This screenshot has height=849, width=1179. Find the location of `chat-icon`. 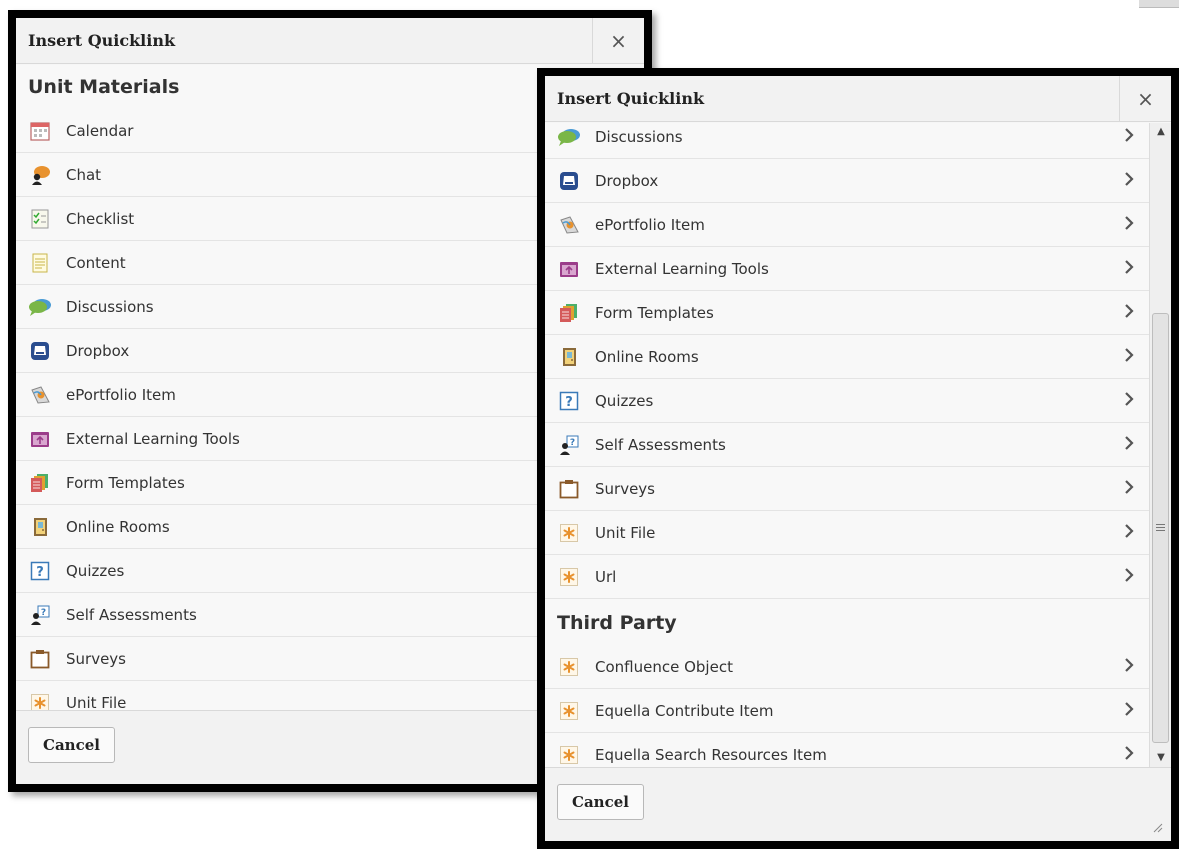

chat-icon is located at coordinates (40, 175).